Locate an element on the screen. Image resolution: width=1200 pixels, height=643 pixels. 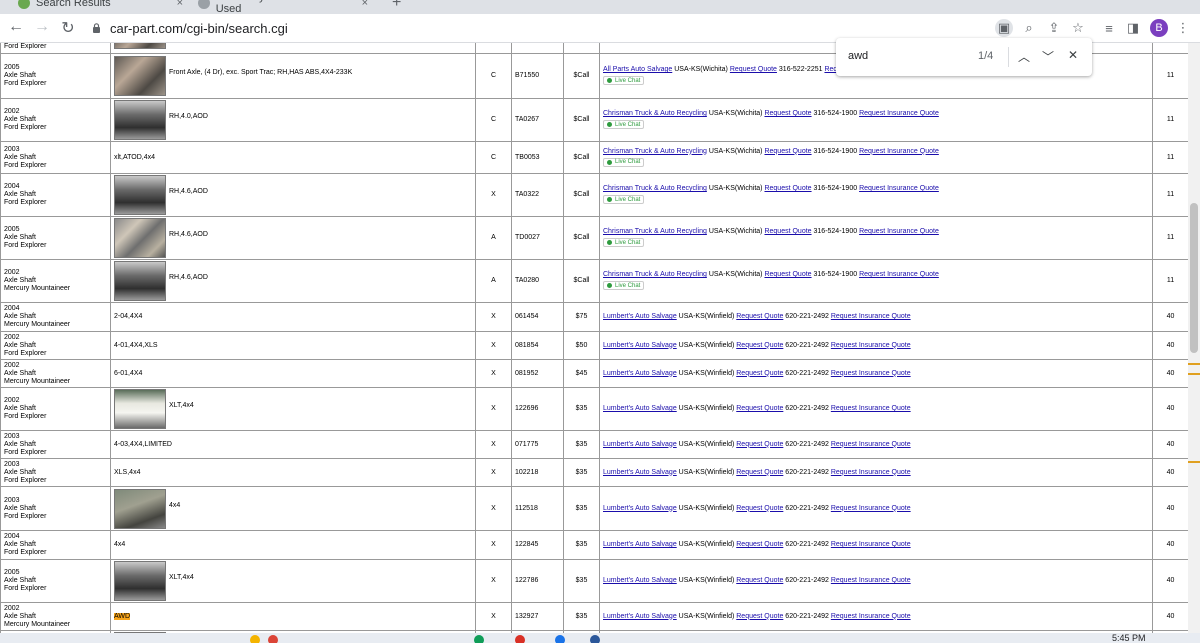
page-info-icon: ▣ is located at coordinates (1004, 28).